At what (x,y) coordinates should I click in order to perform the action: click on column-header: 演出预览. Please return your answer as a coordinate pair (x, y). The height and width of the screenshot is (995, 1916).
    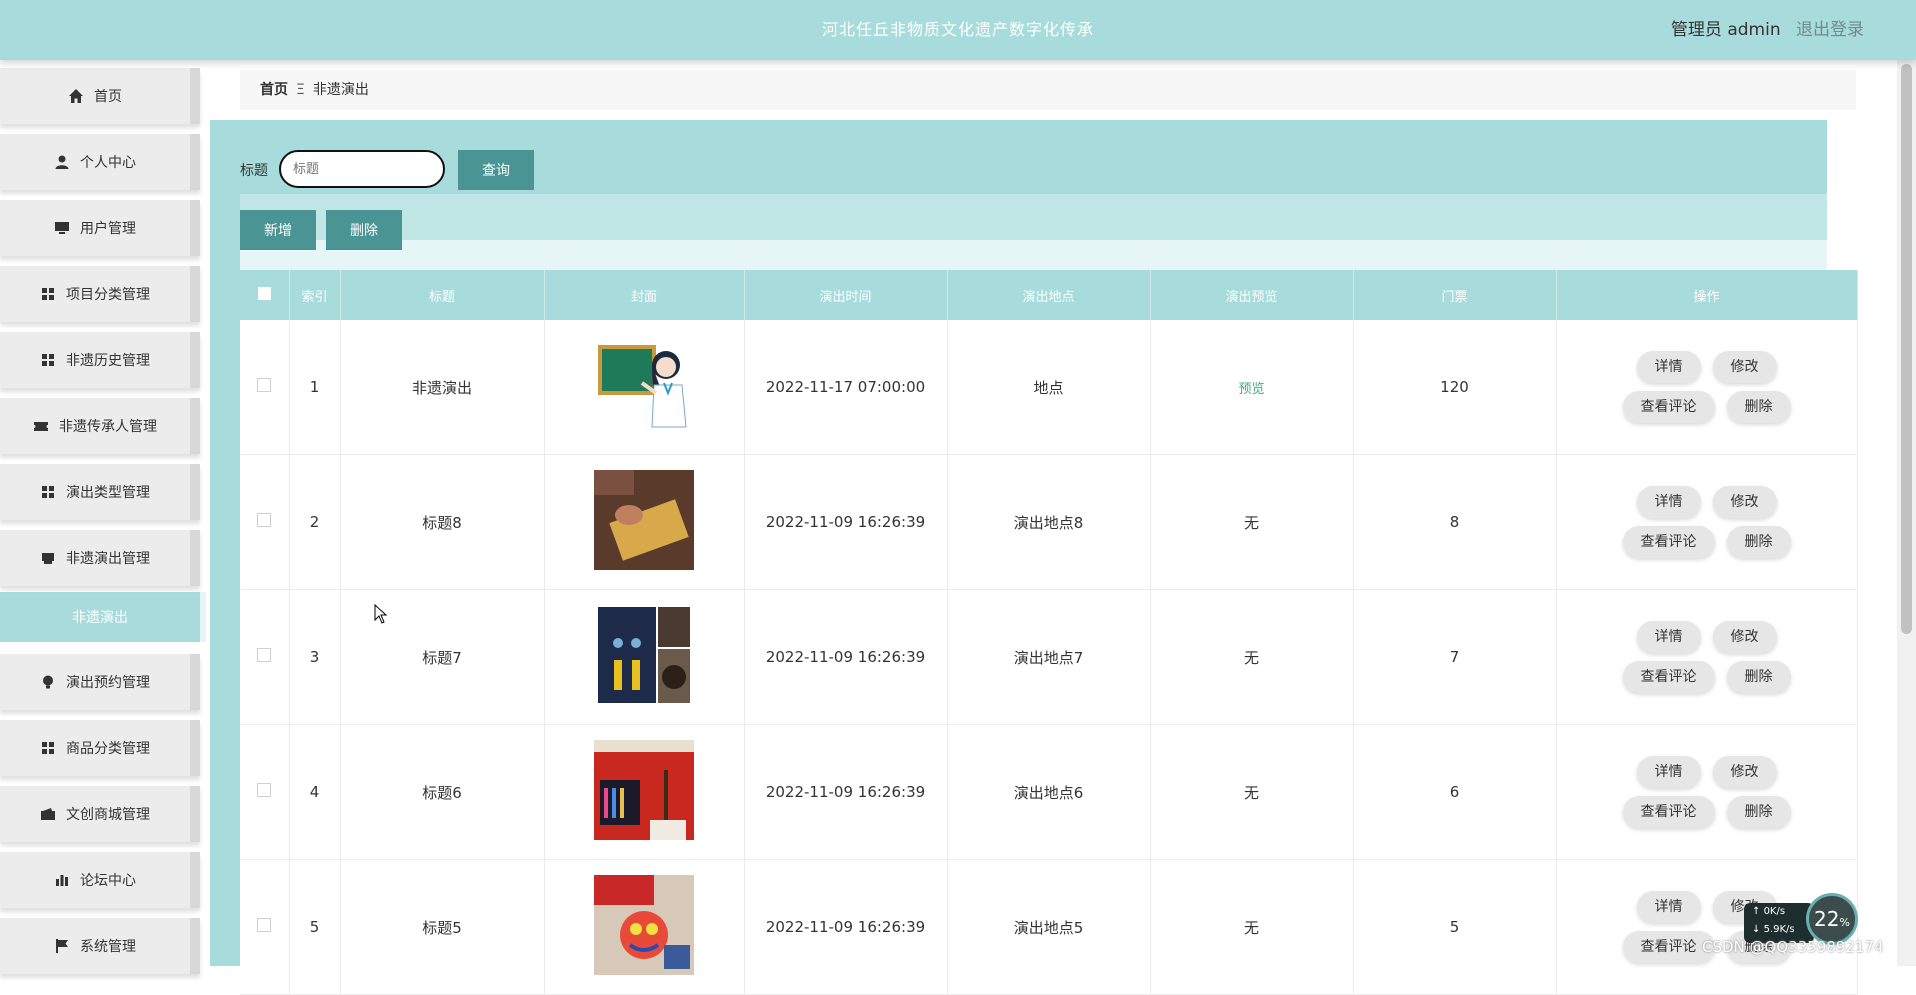
    Looking at the image, I should click on (1252, 295).